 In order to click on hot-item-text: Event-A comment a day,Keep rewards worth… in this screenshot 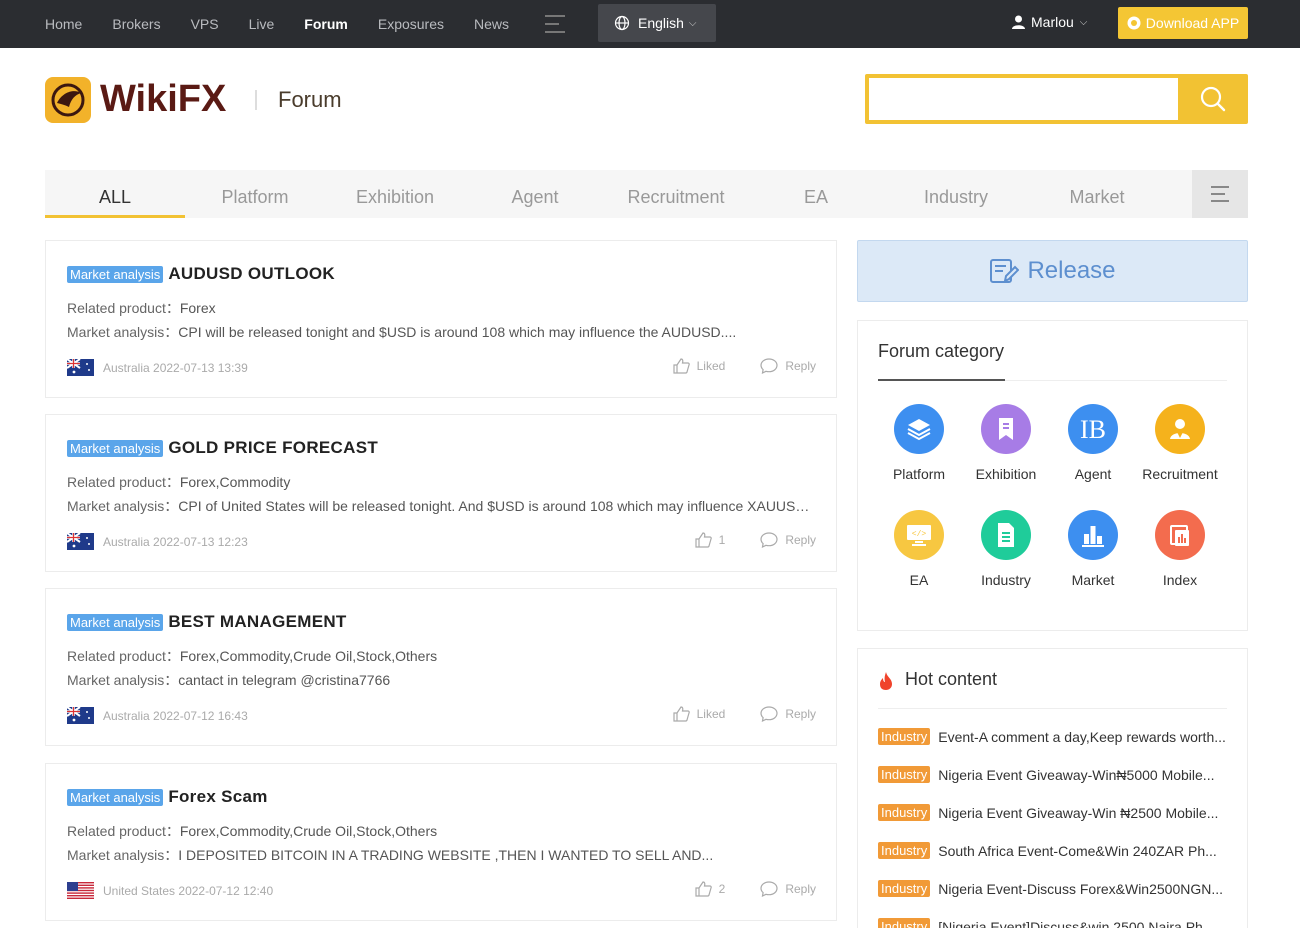, I will do `click(1082, 736)`.